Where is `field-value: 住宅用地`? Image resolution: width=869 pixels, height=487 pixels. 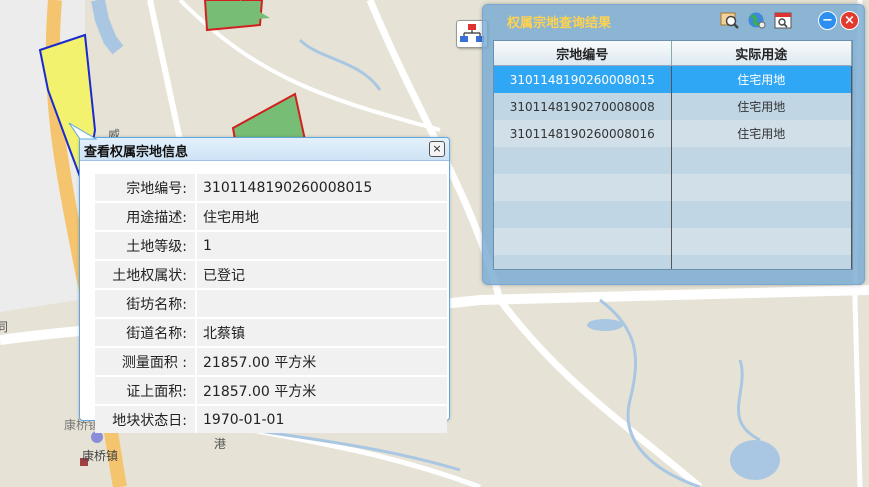 field-value: 住宅用地 is located at coordinates (321, 216).